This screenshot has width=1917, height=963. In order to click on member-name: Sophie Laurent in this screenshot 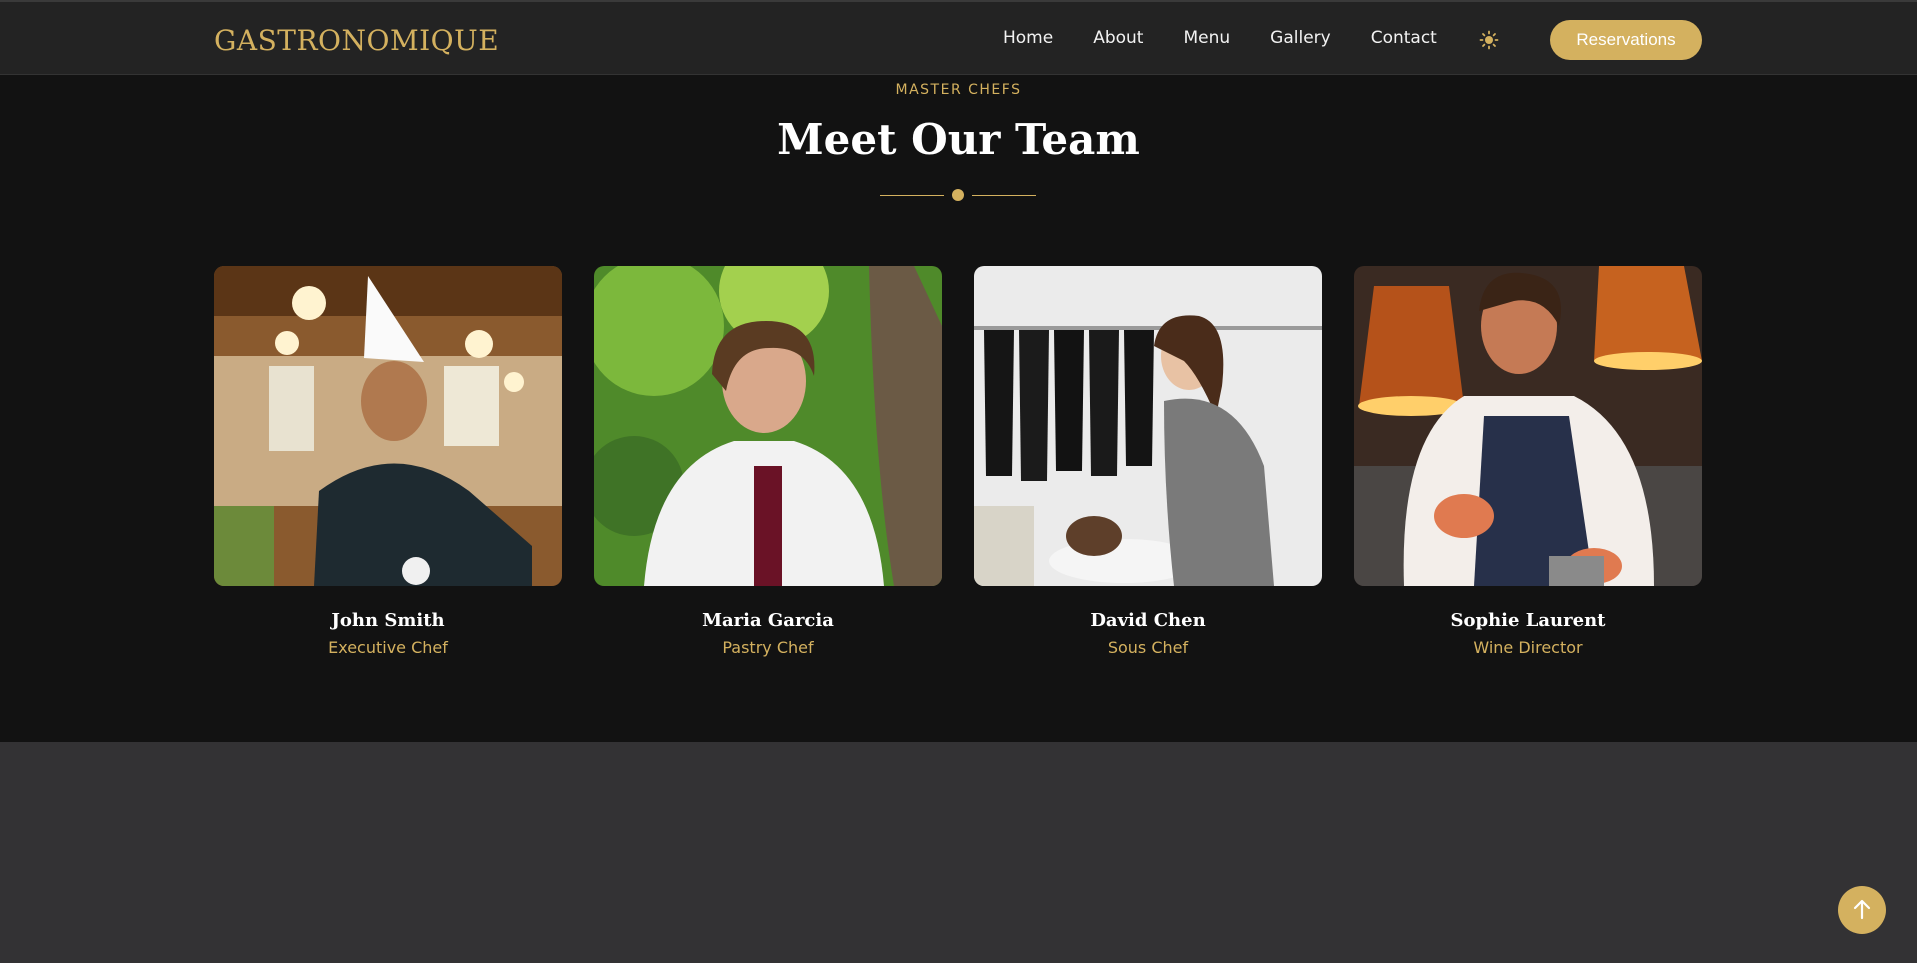, I will do `click(1528, 620)`.